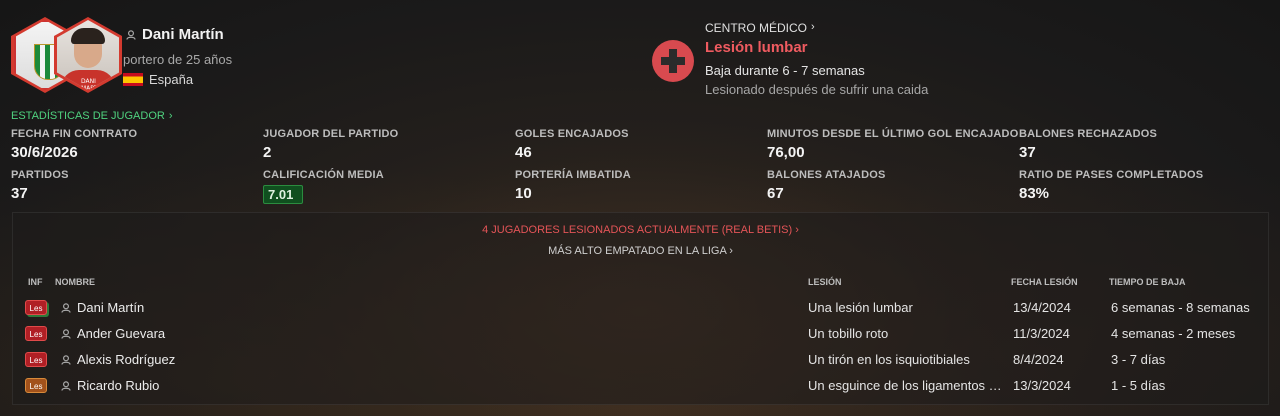 This screenshot has width=1280, height=416. What do you see at coordinates (817, 89) in the screenshot?
I see `injury-cause: Lesionado después de sufrir una caida` at bounding box center [817, 89].